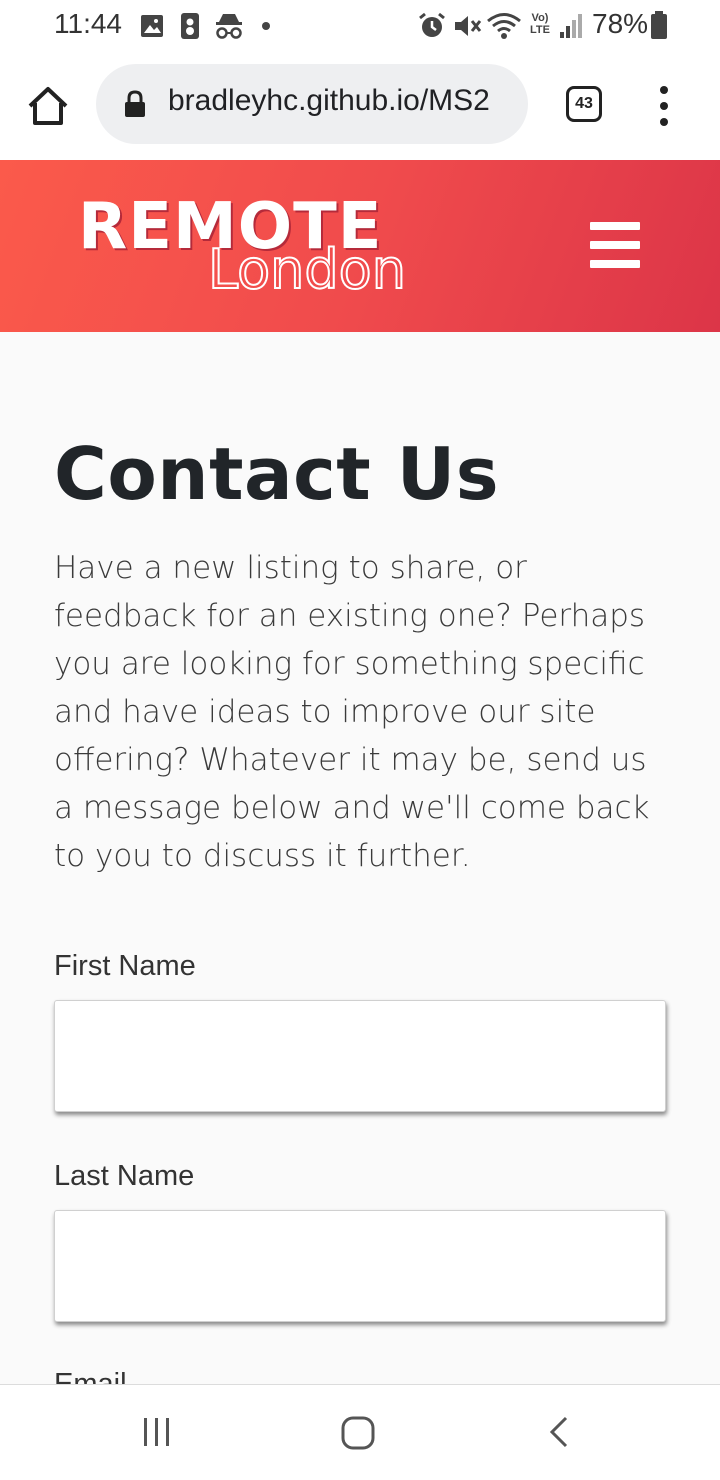 The image size is (720, 1480). Describe the element at coordinates (540, 24) in the screenshot. I see `volte-label: Vo) LTE` at that location.